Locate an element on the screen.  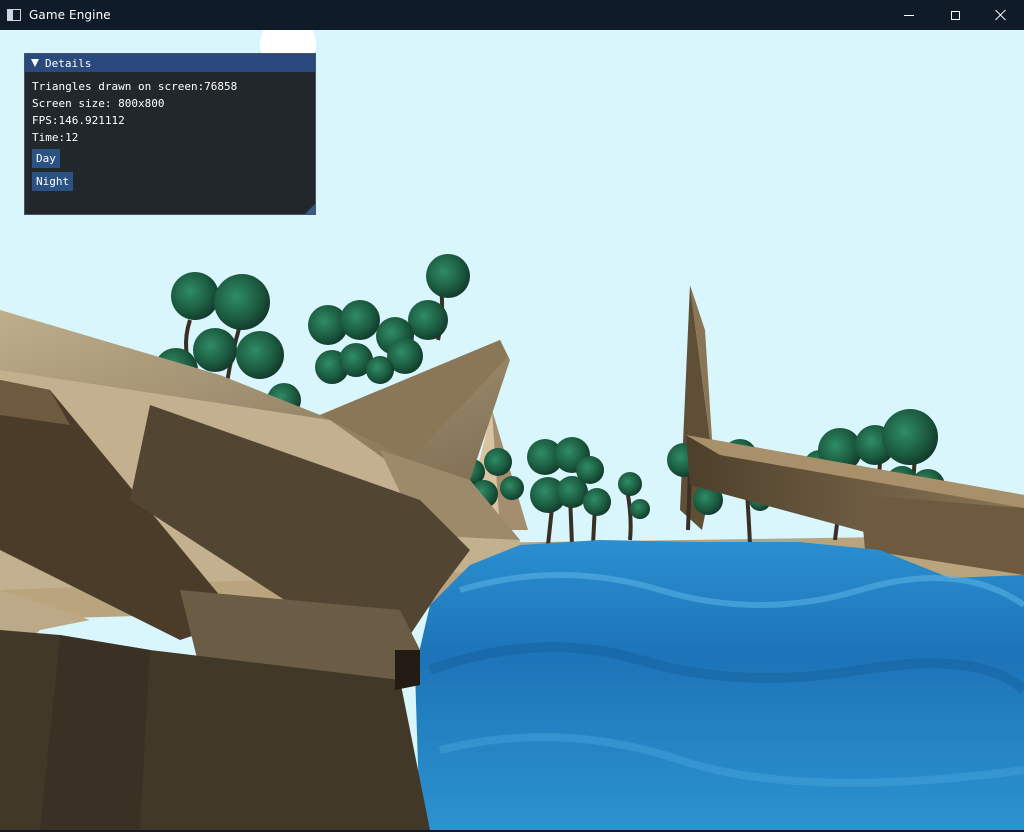
resize-grip-icon is located at coordinates (310, 209).